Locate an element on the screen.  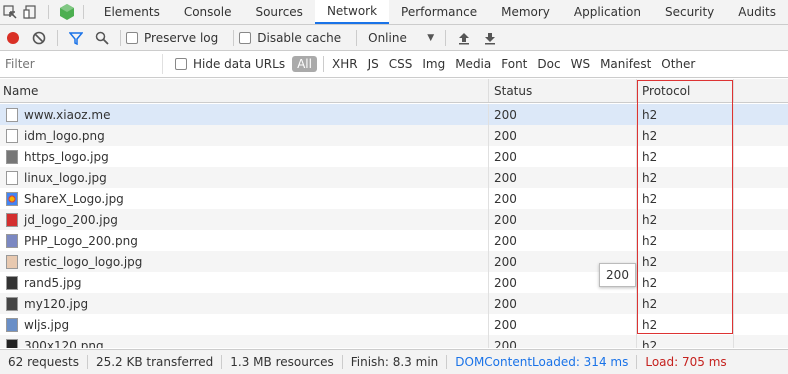
cell-name: www.xiaoz.me is located at coordinates (244, 114).